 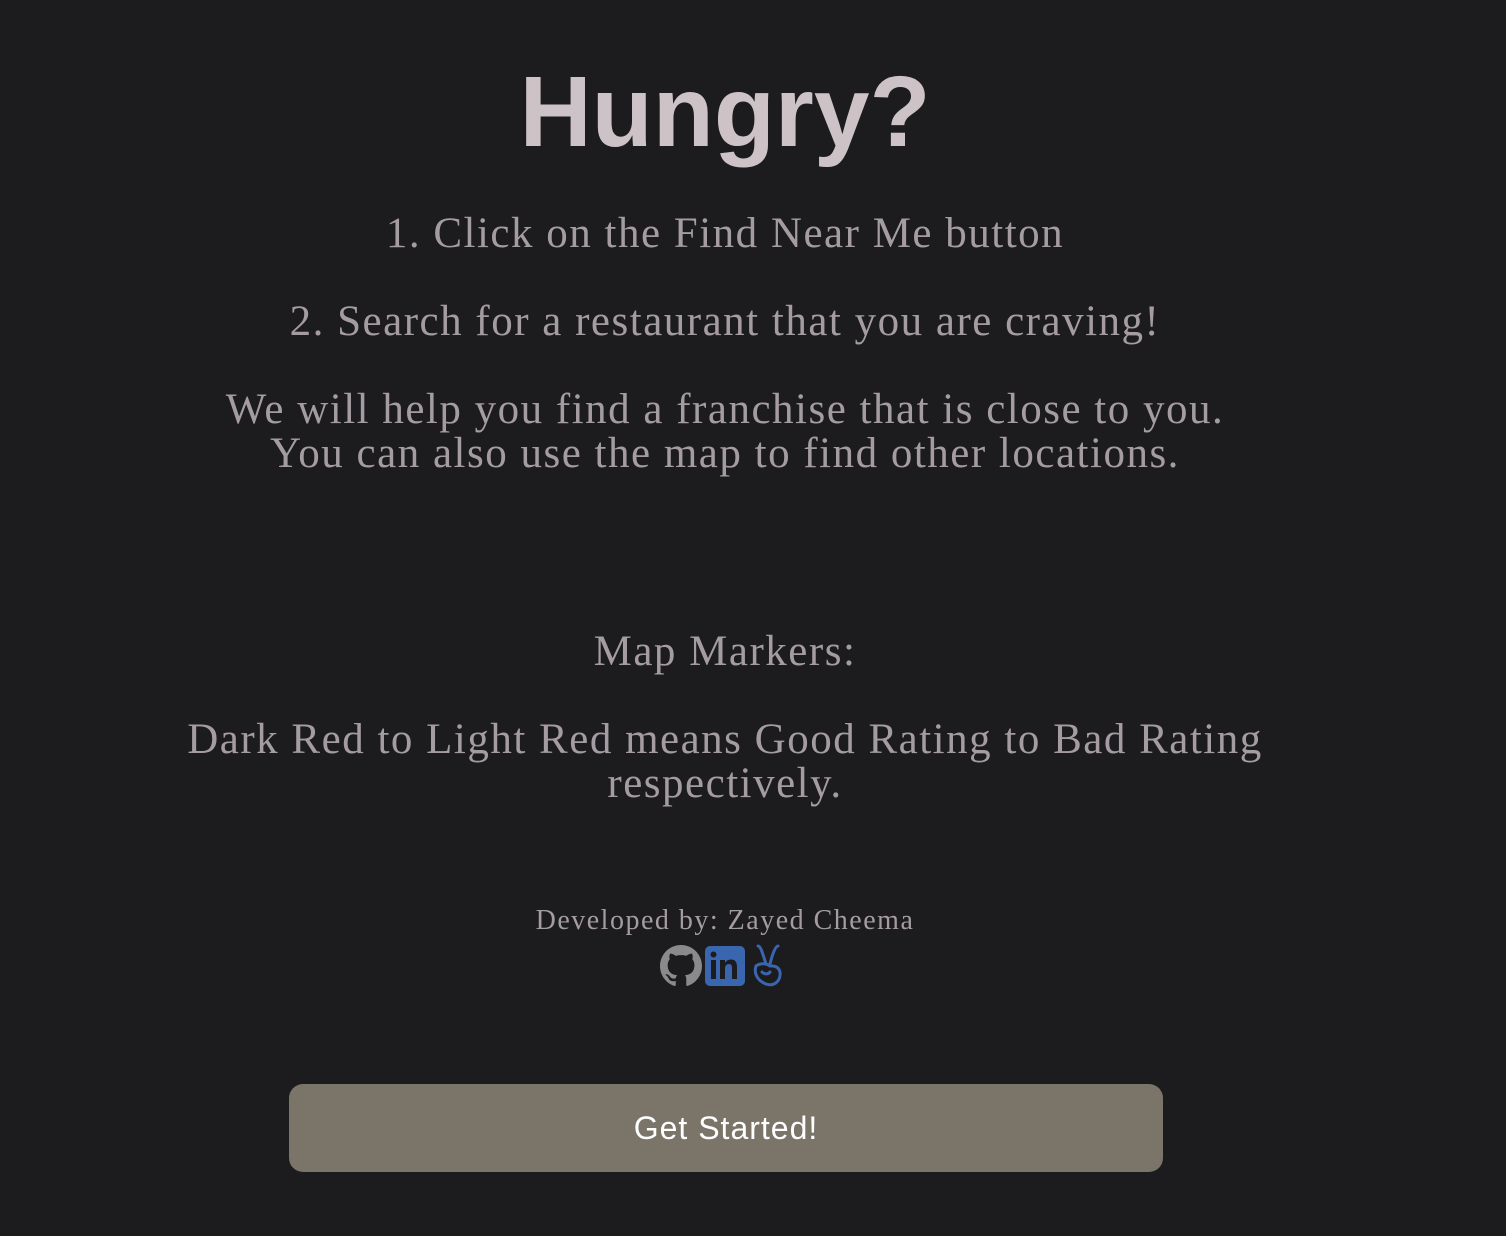 What do you see at coordinates (725, 783) in the screenshot?
I see `legend-line-2: respectively.` at bounding box center [725, 783].